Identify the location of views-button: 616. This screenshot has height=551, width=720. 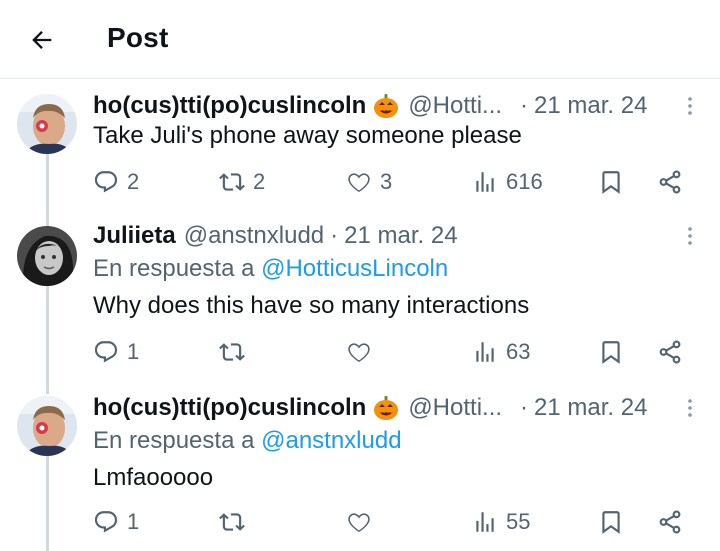
(507, 182).